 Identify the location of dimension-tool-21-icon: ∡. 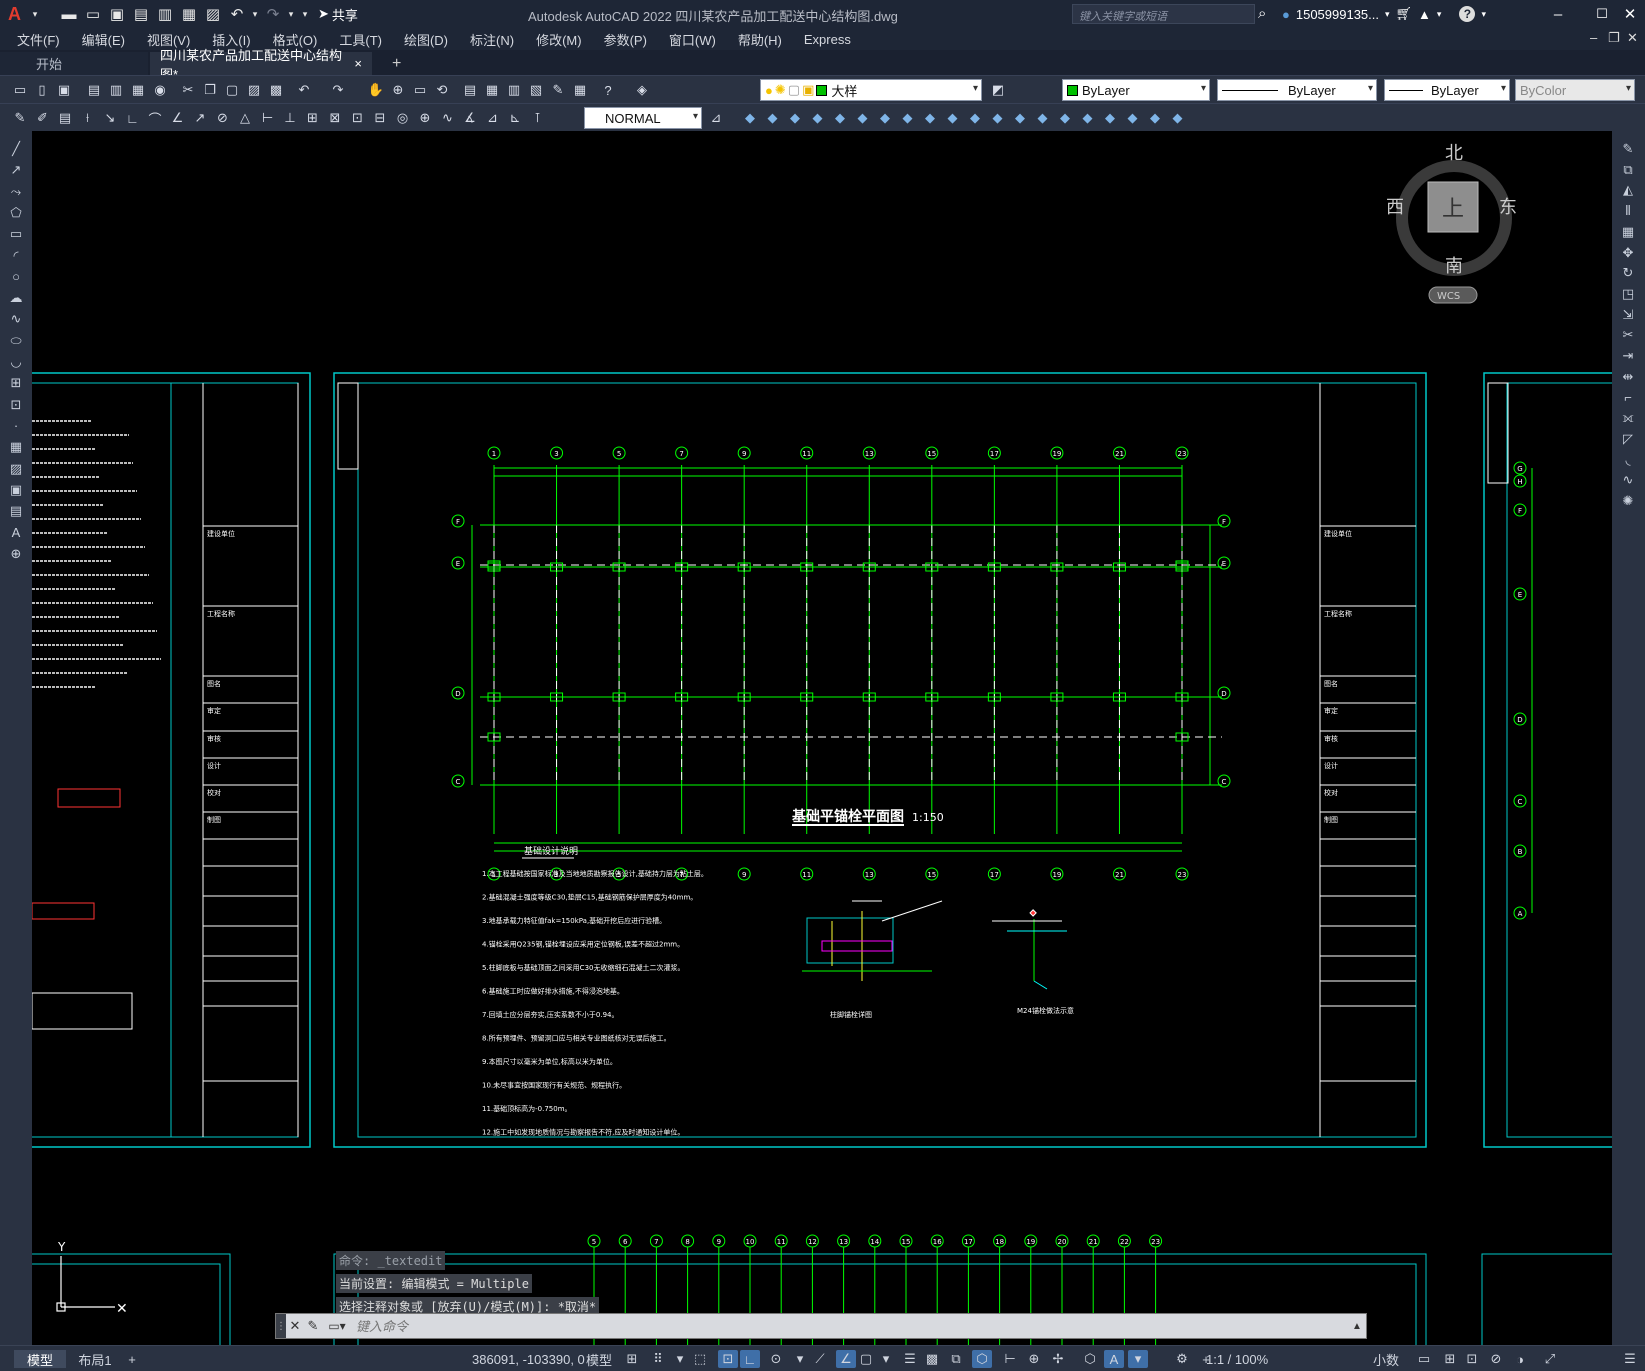
(470, 118).